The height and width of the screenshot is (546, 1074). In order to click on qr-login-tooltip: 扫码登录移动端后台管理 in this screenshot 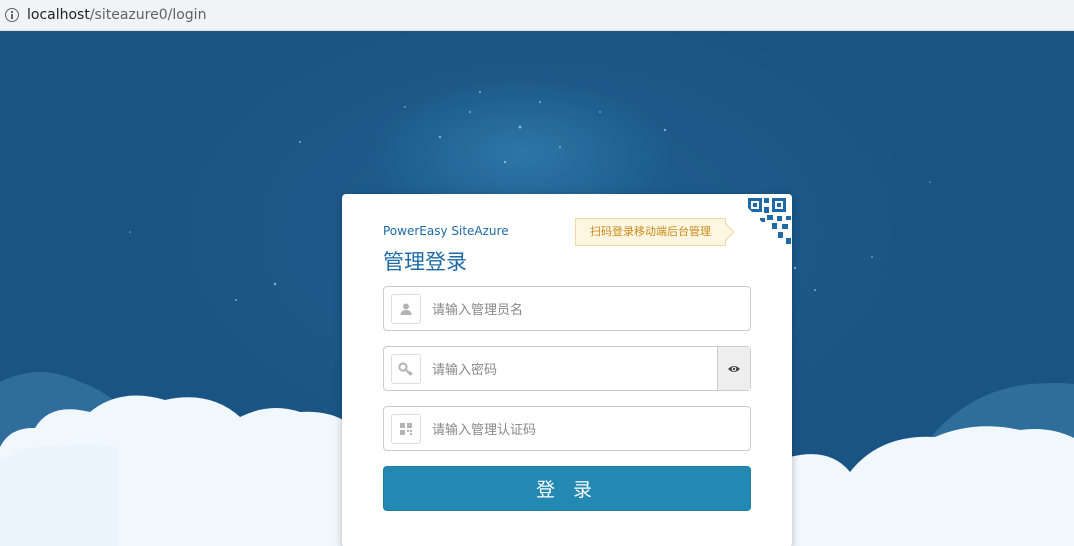, I will do `click(650, 232)`.